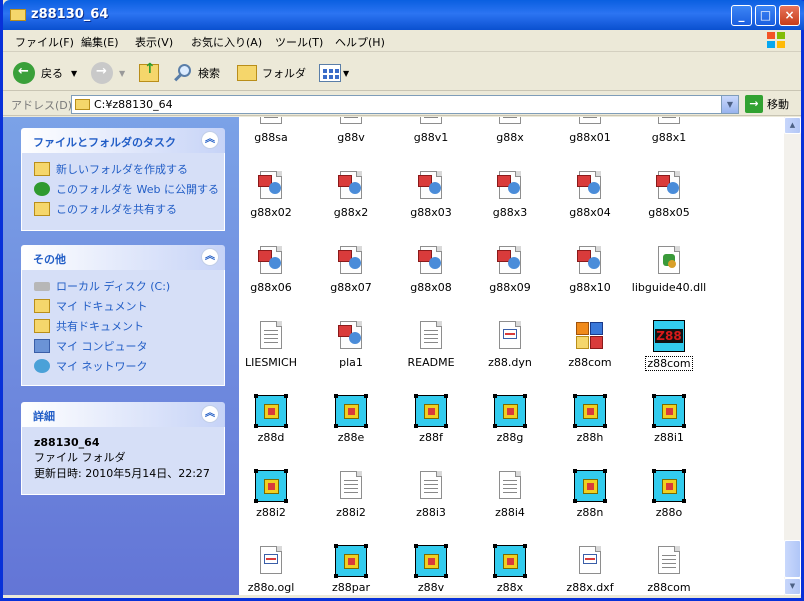  Describe the element at coordinates (510, 569) in the screenshot. I see `file-item: z88x` at that location.